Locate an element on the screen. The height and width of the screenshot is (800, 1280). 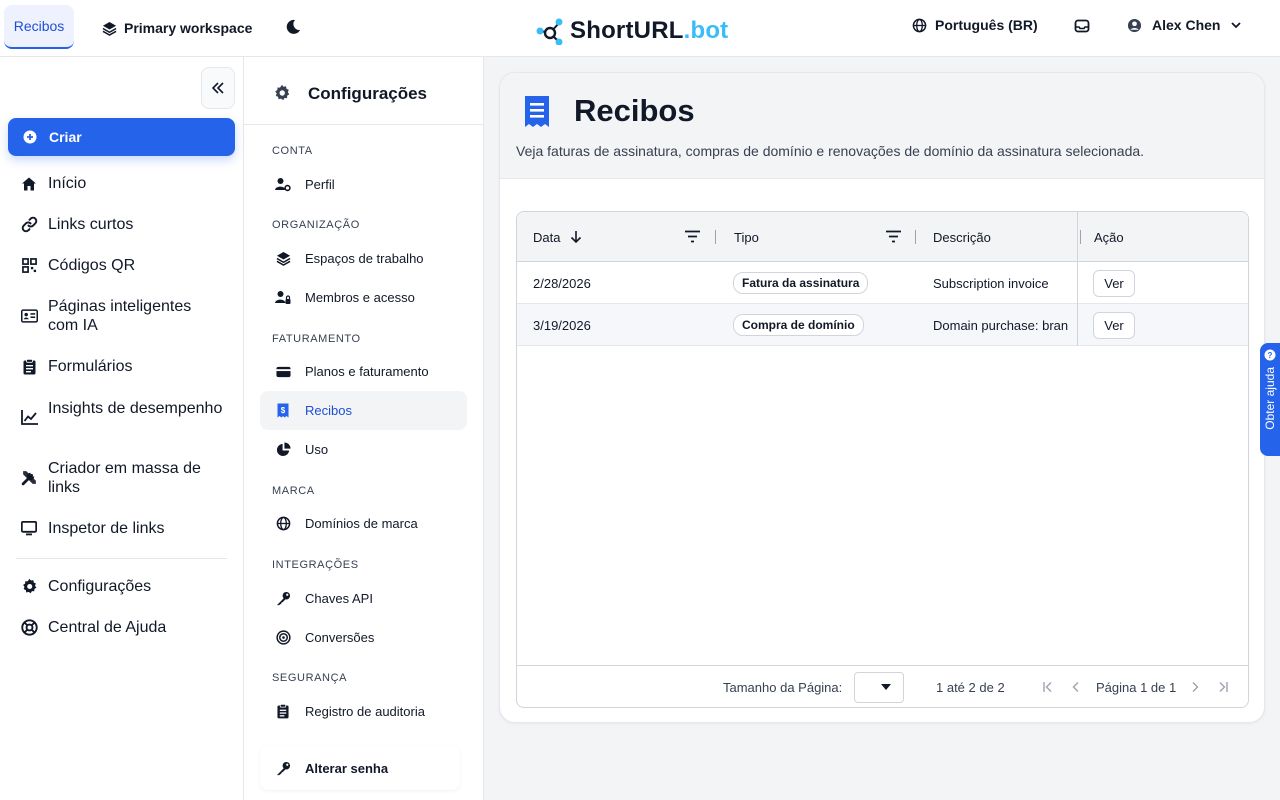
user-menu: Alex Chen is located at coordinates (1184, 25).